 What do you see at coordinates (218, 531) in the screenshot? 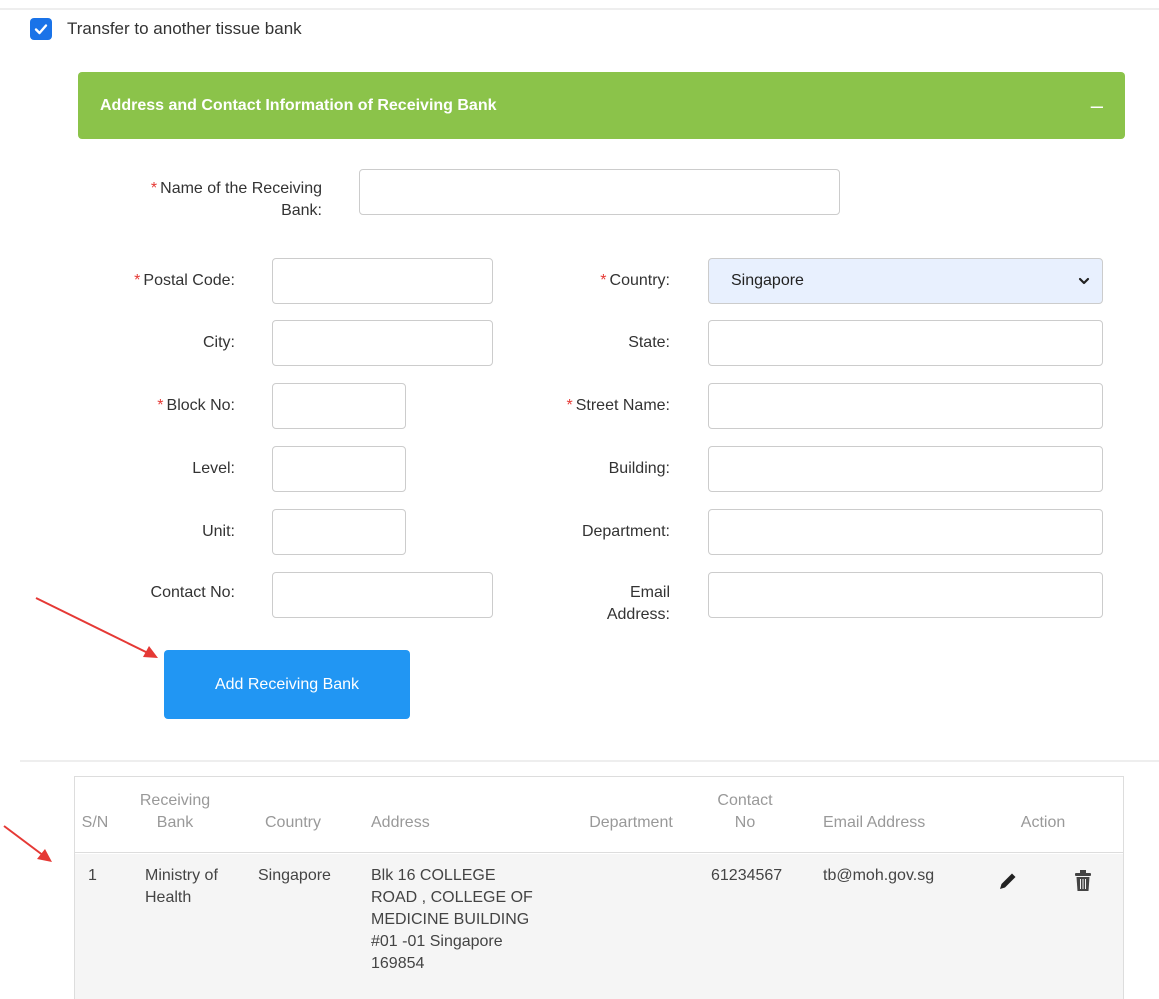
I see `unit-label: Unit:` at bounding box center [218, 531].